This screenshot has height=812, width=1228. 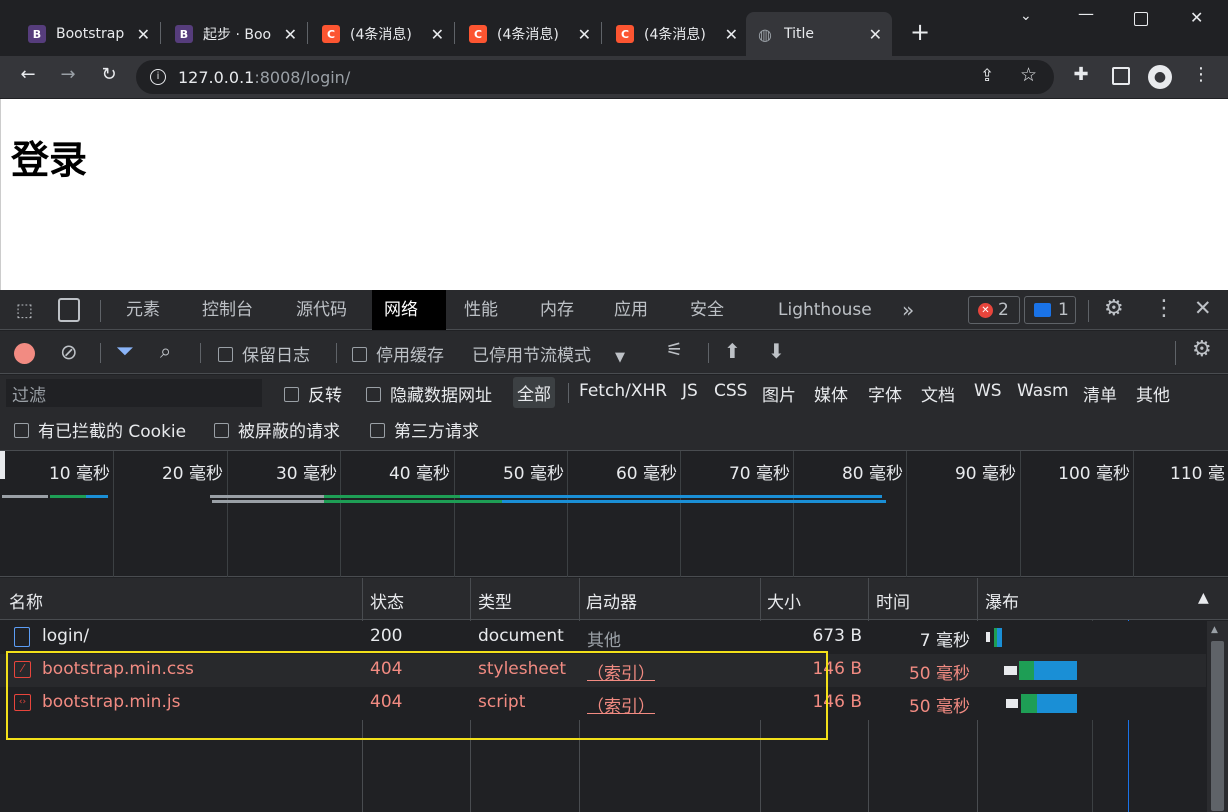 I want to click on site-info-icon: i, so click(x=158, y=77).